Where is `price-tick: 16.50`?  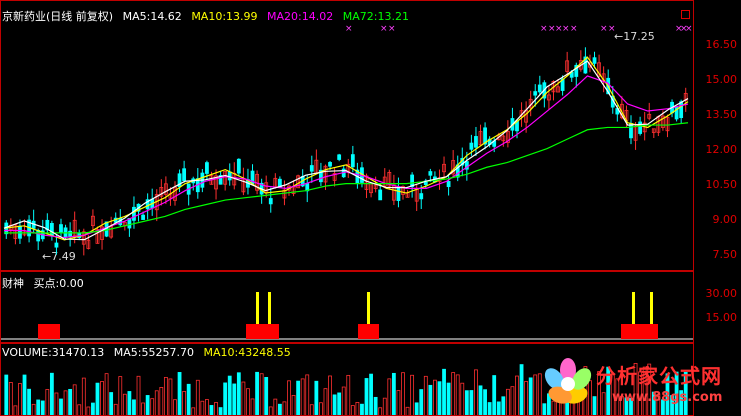
price-tick: 16.50 is located at coordinates (721, 44).